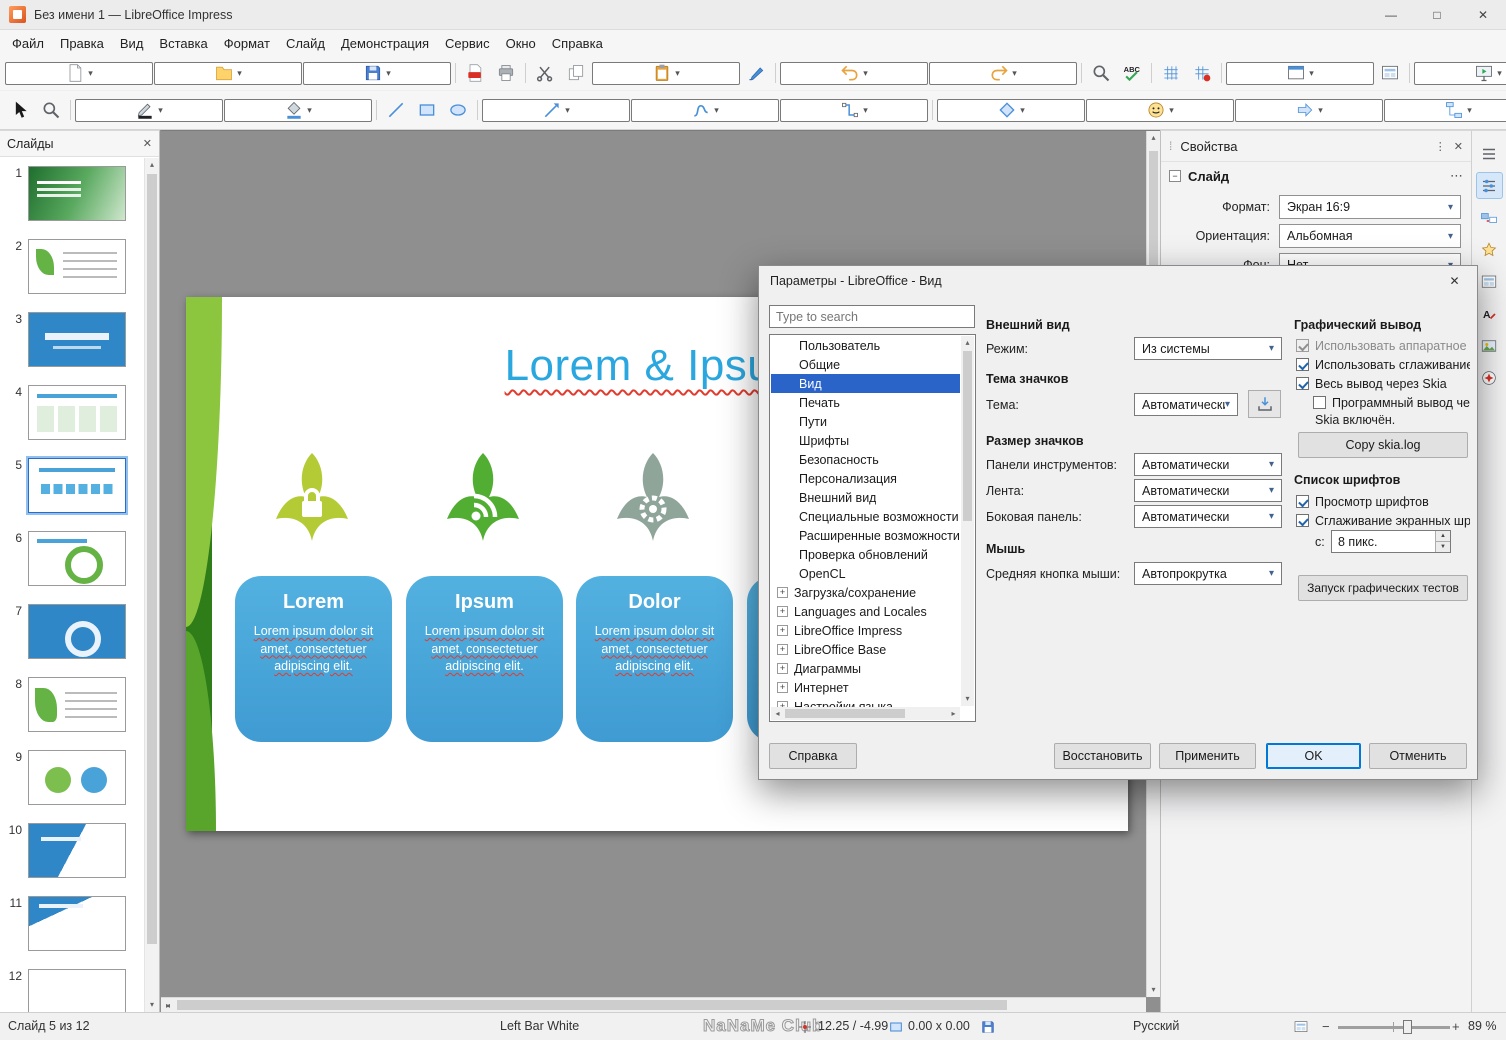 The height and width of the screenshot is (1040, 1506). What do you see at coordinates (20, 110) in the screenshot?
I see `select-button` at bounding box center [20, 110].